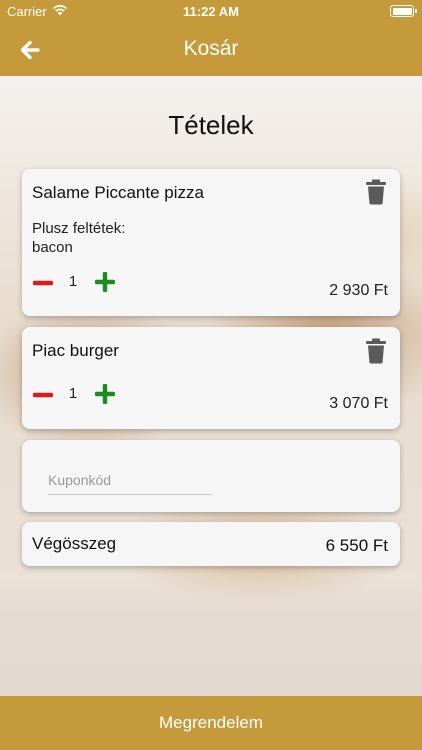  I want to click on total-card: Végösszeg 6 550 Ft, so click(211, 544).